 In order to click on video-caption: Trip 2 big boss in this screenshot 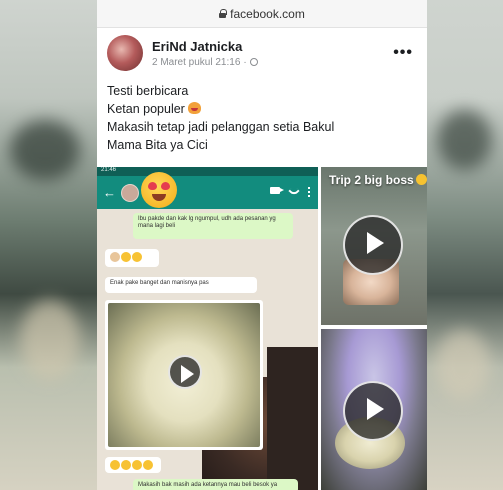, I will do `click(378, 180)`.